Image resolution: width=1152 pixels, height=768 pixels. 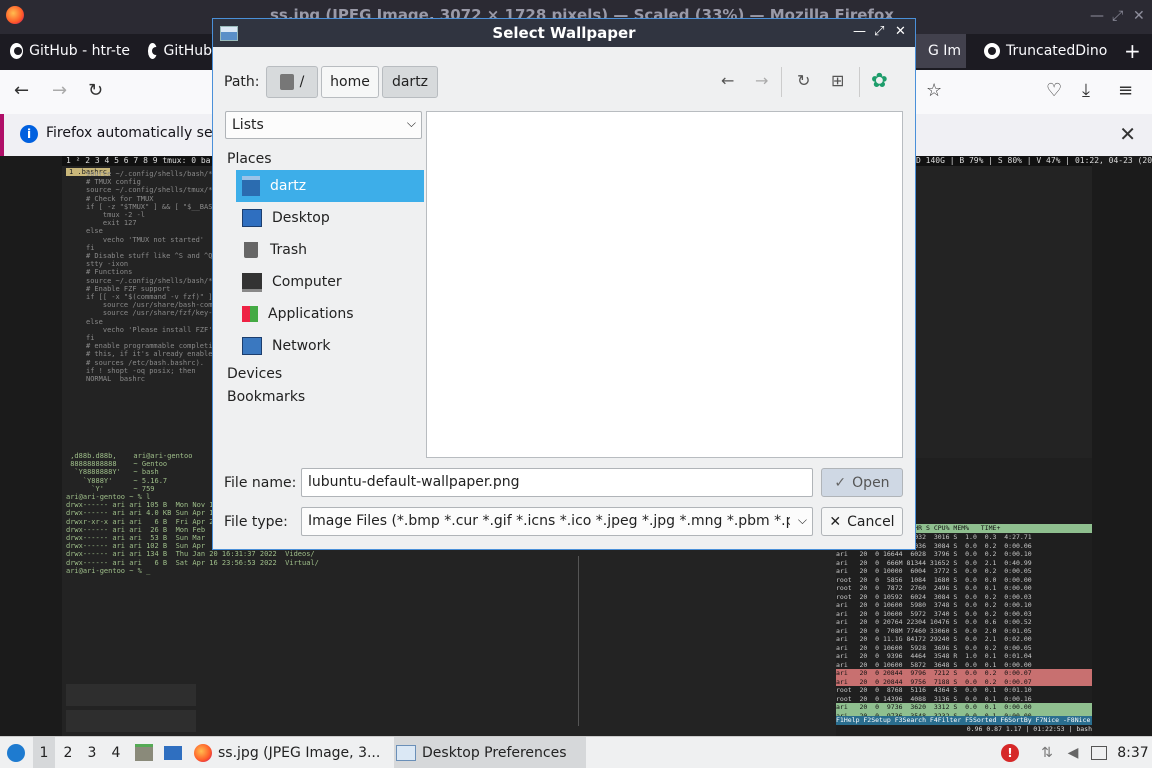 What do you see at coordinates (1125, 90) in the screenshot?
I see `menu-hamburger-icon: ≡` at bounding box center [1125, 90].